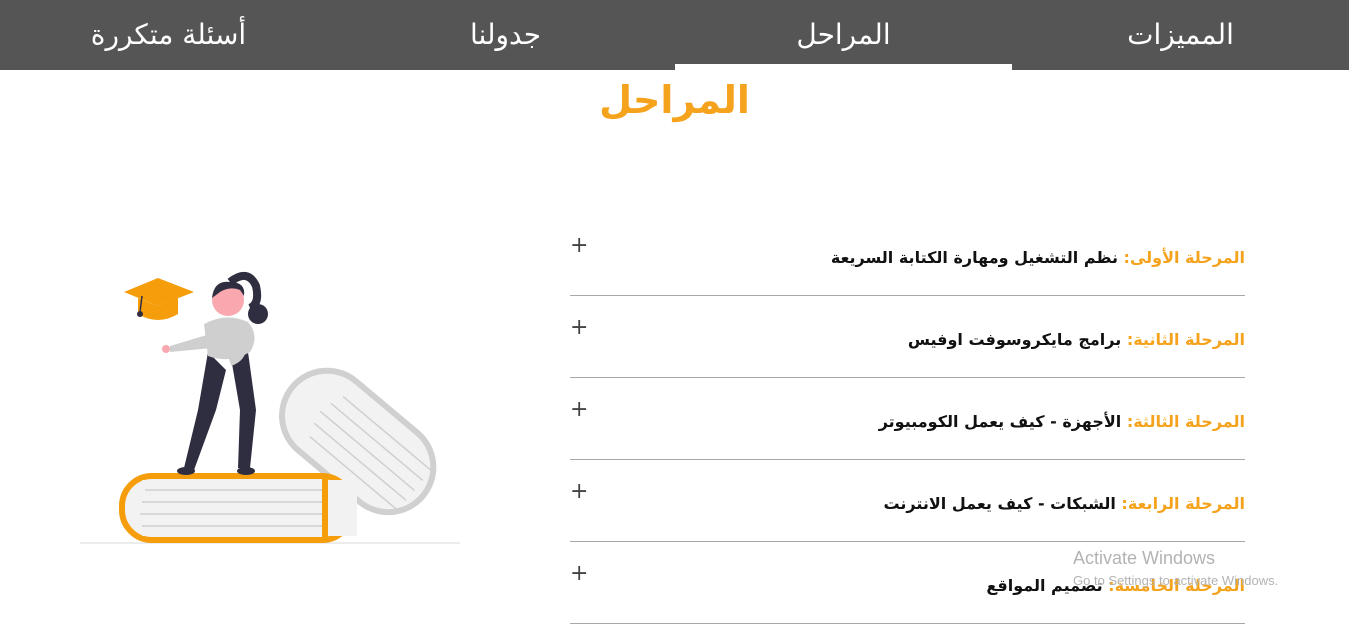 Image resolution: width=1349 pixels, height=625 pixels. What do you see at coordinates (1180, 35) in the screenshot?
I see `nav-item-features: المميزات` at bounding box center [1180, 35].